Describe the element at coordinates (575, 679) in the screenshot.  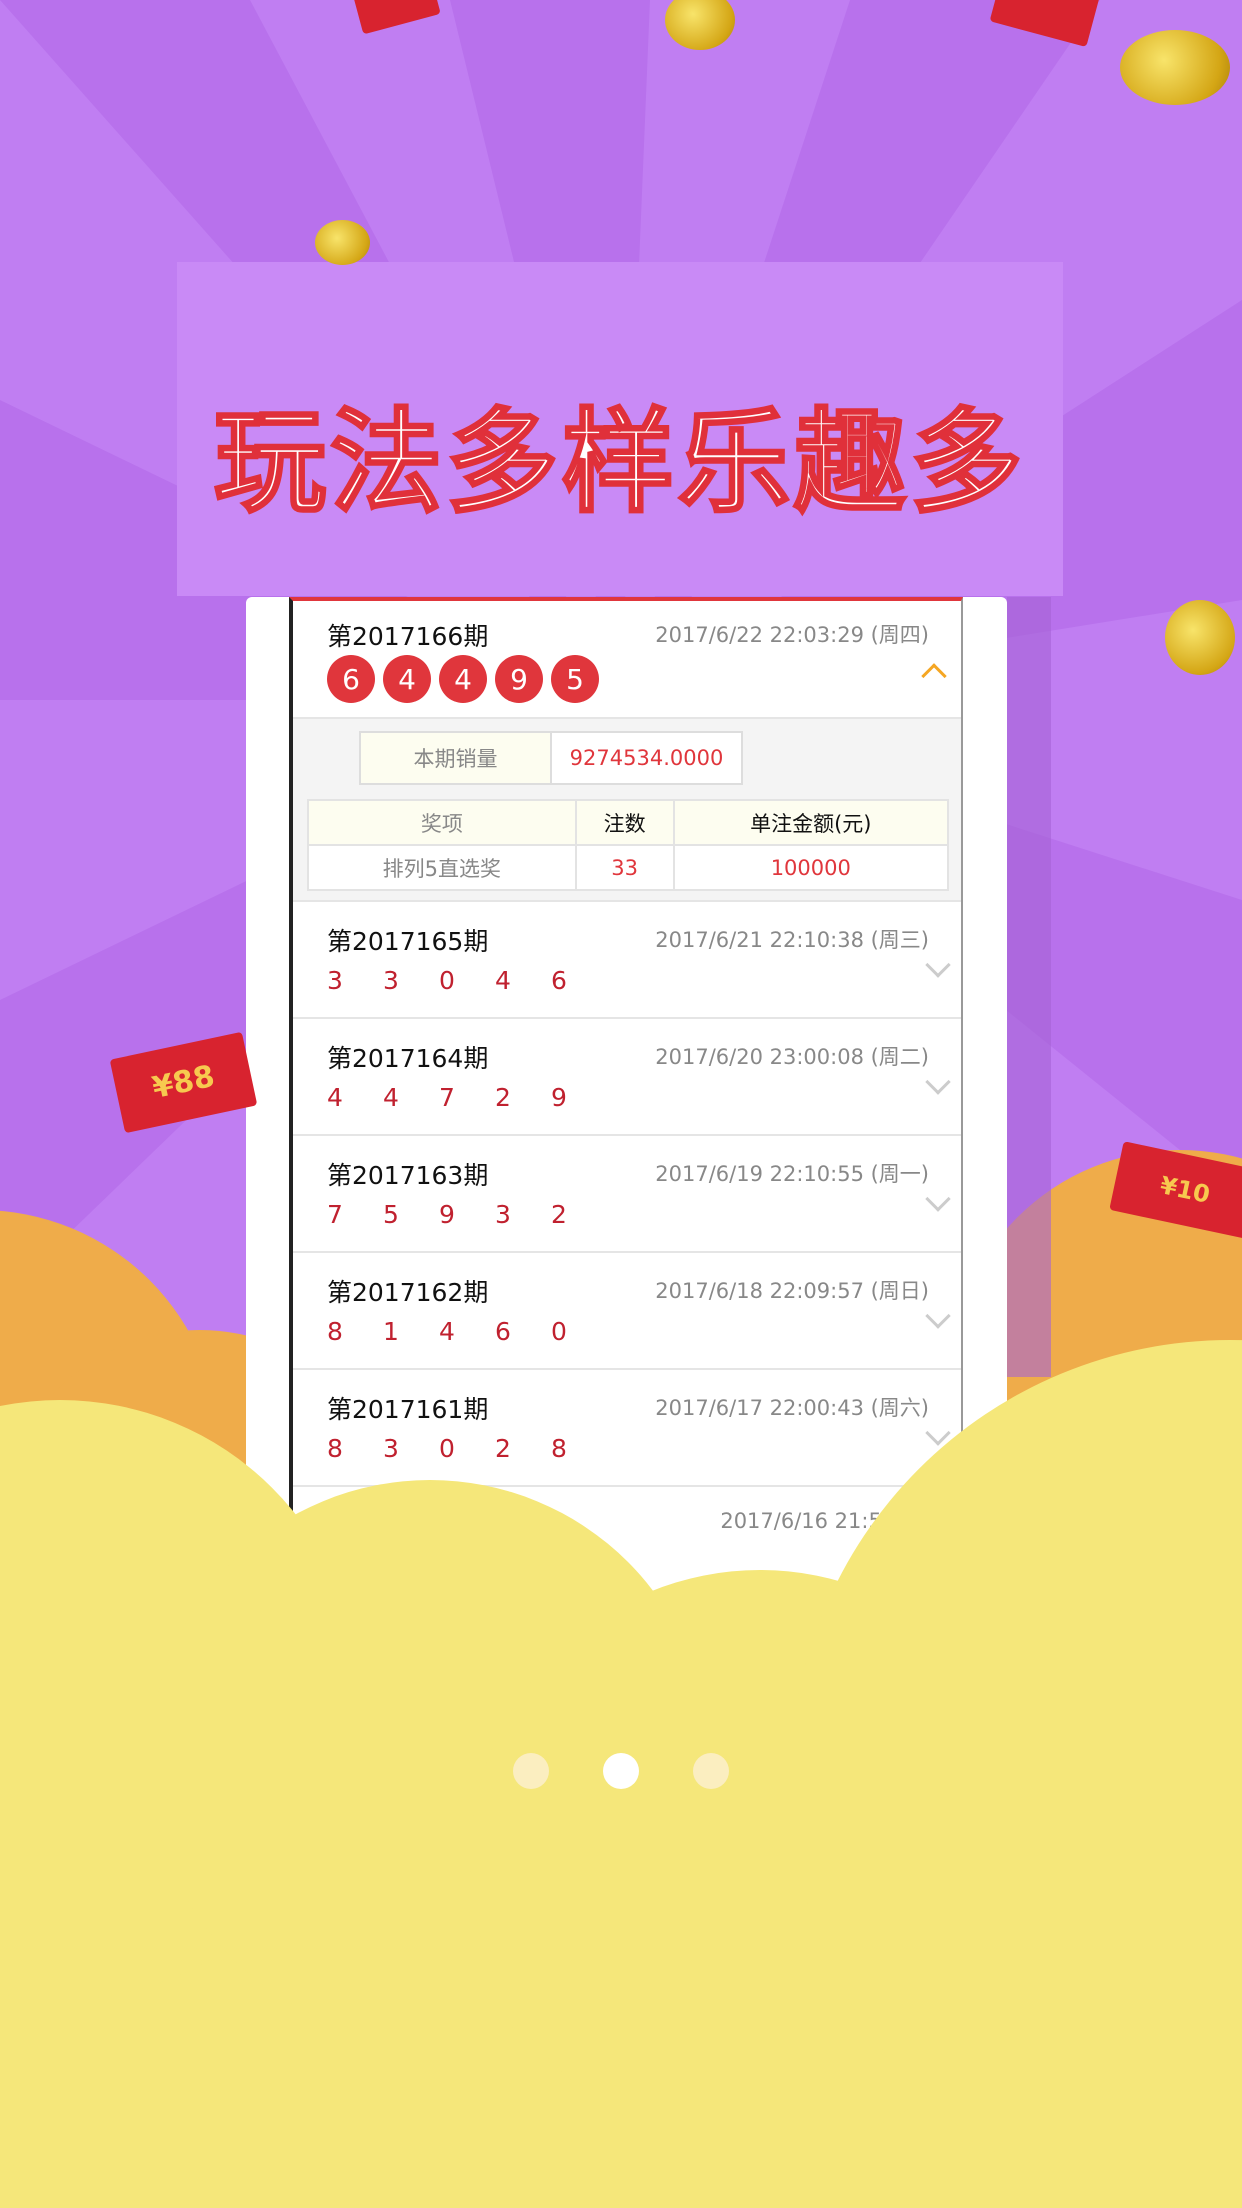
I see `ball: 5` at that location.